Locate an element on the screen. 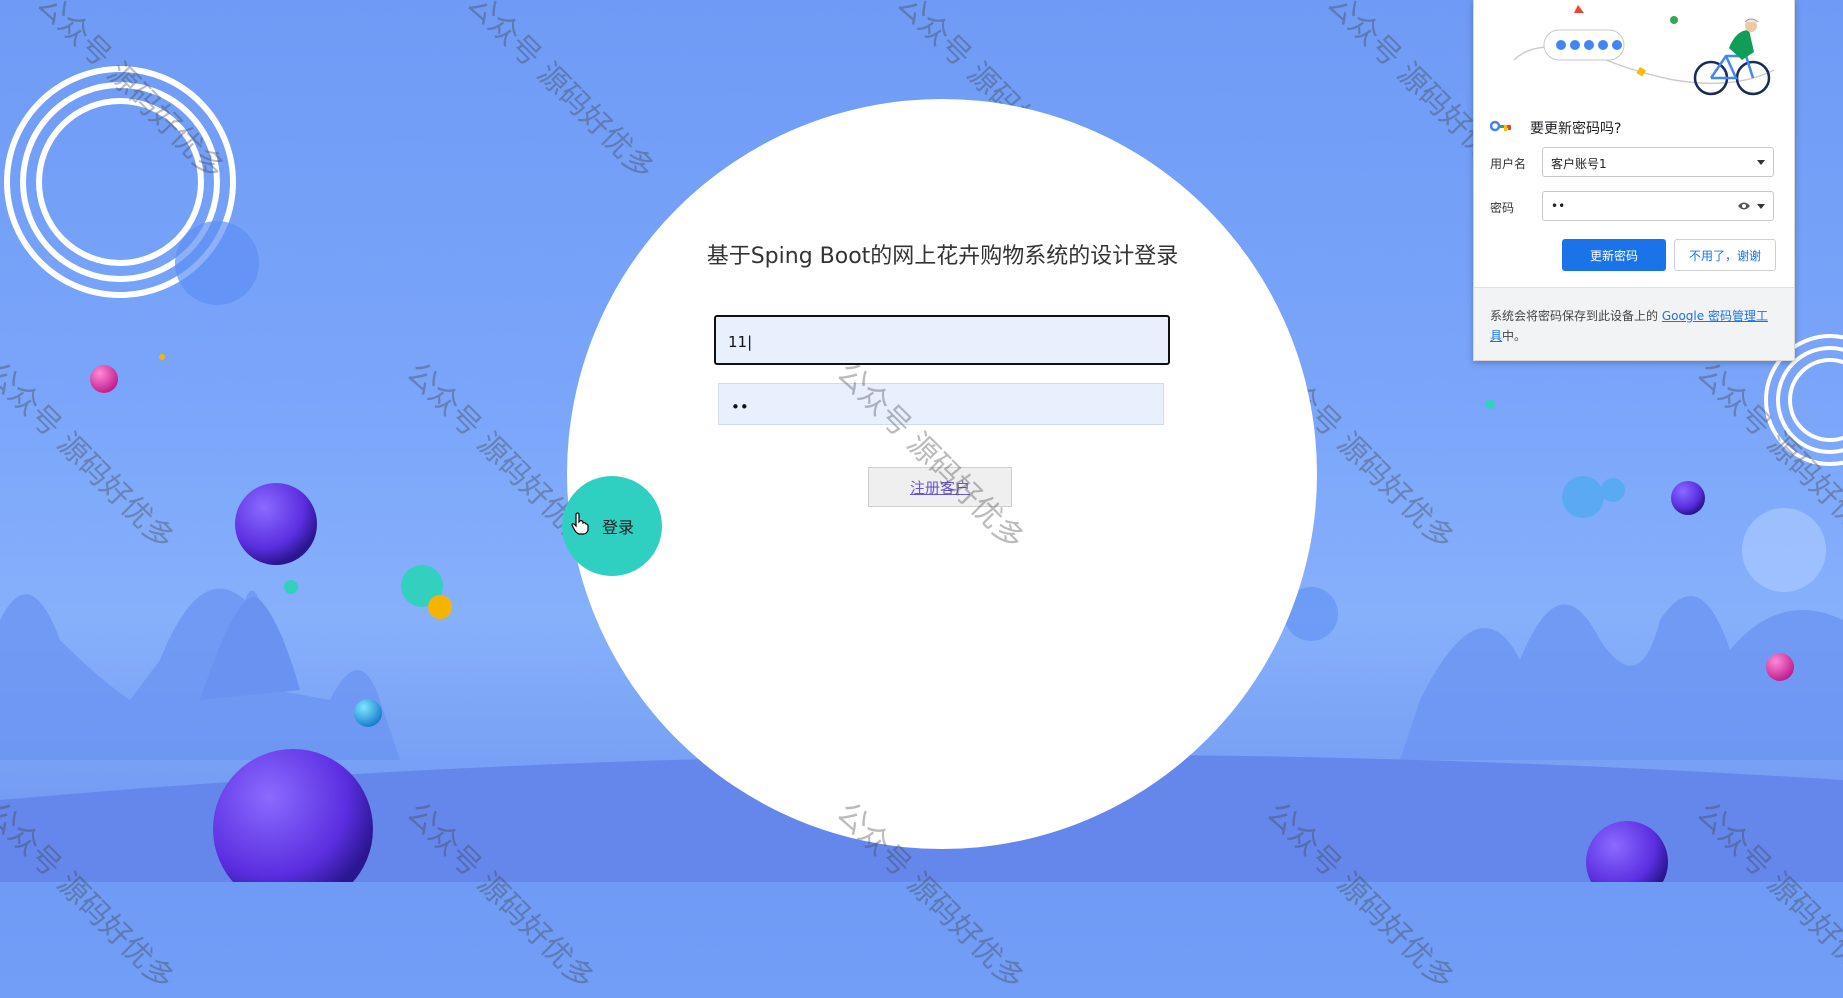  password-input: •• is located at coordinates (941, 404).